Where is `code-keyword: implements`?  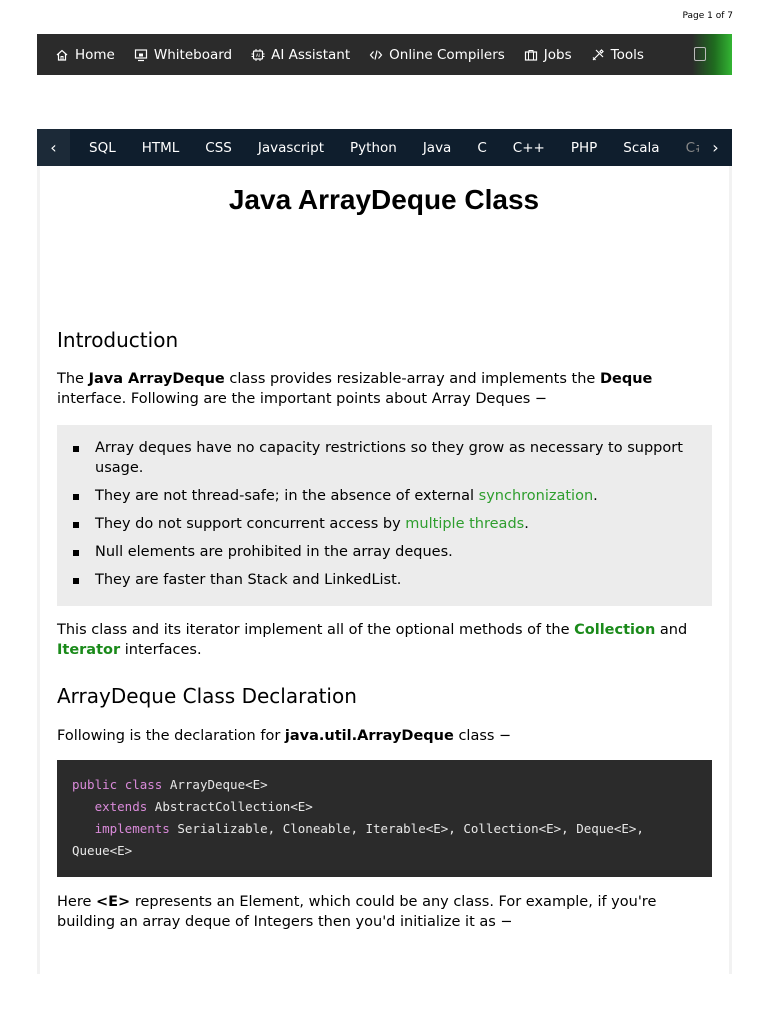 code-keyword: implements is located at coordinates (132, 828).